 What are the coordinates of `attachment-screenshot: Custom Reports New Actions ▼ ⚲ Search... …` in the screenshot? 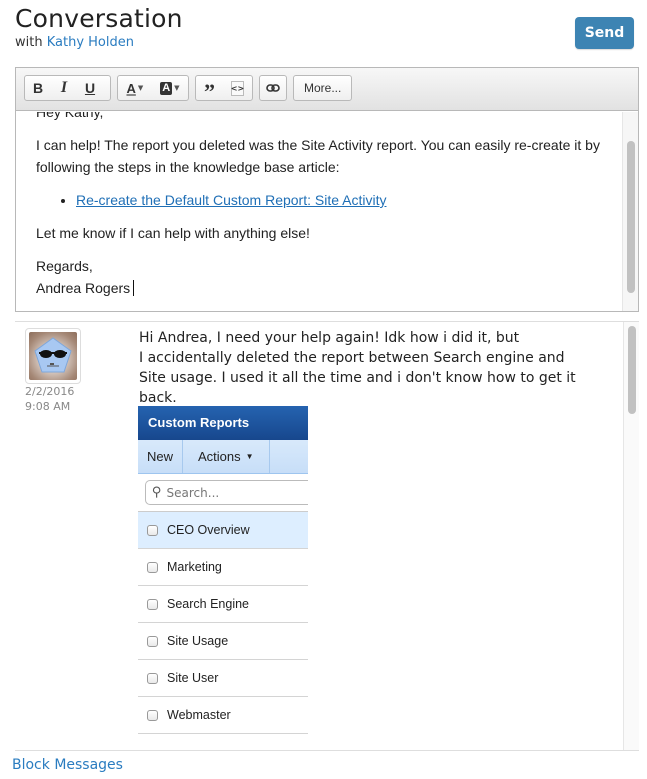 It's located at (223, 571).